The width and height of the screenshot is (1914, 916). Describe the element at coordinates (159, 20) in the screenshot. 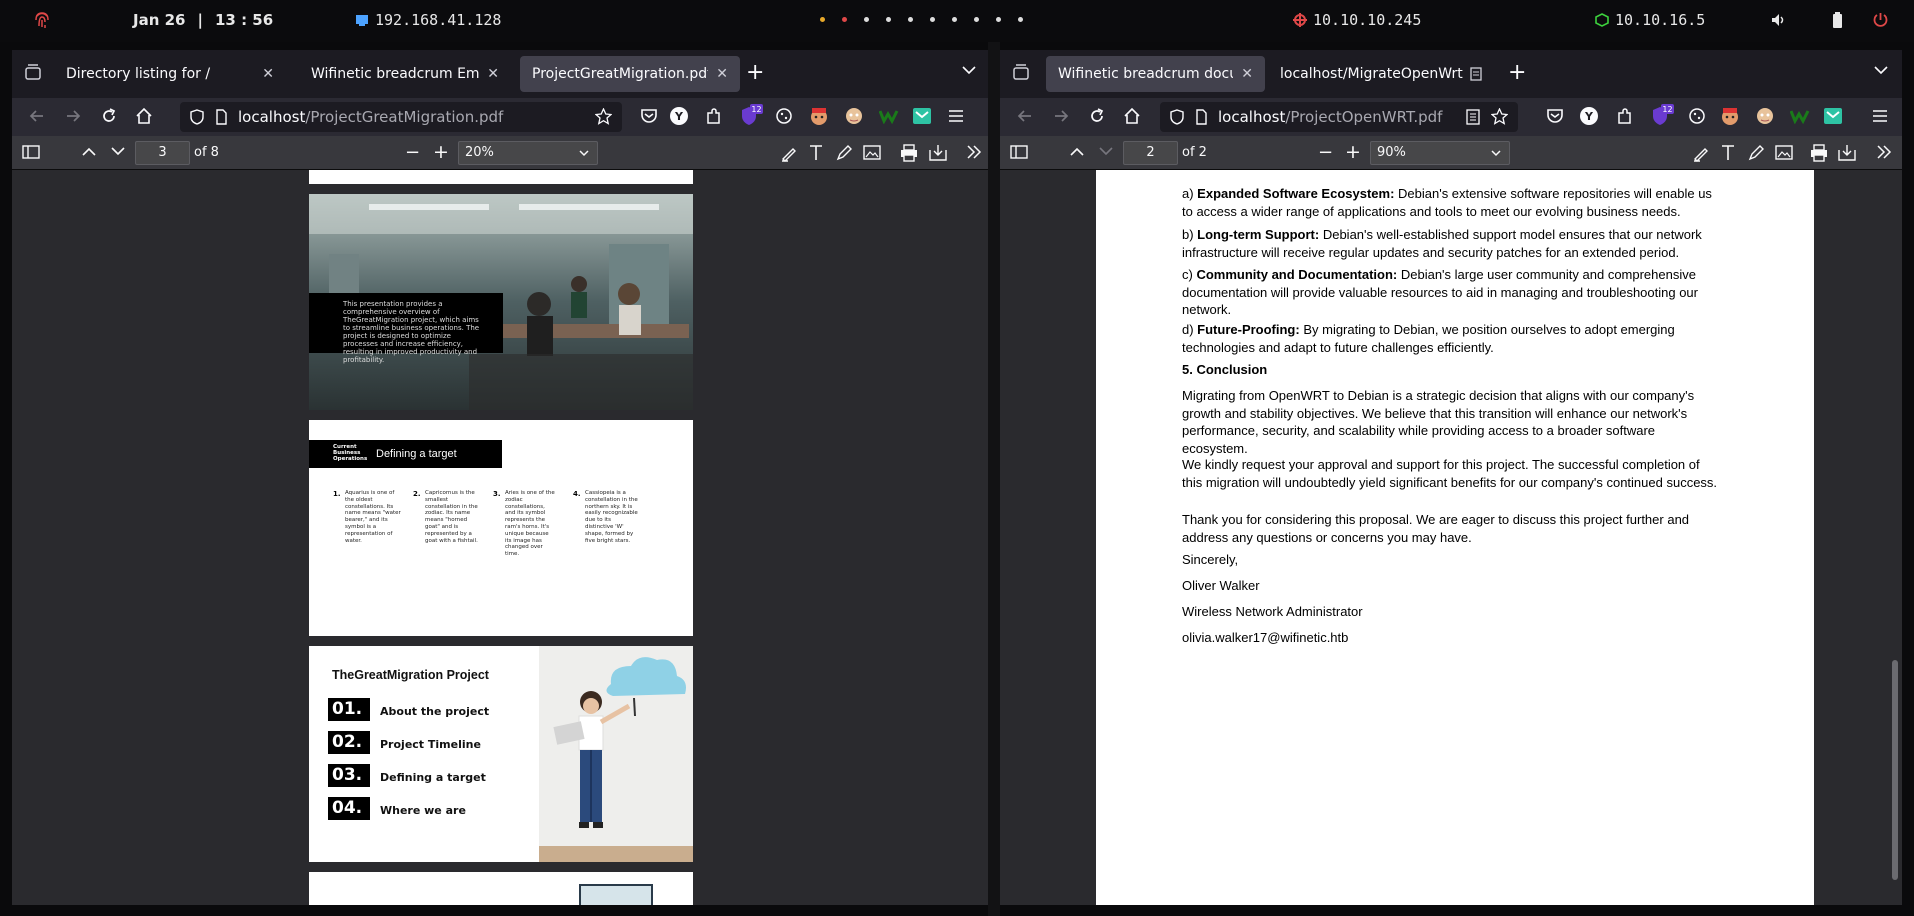

I see `date-text: Jan 26` at that location.